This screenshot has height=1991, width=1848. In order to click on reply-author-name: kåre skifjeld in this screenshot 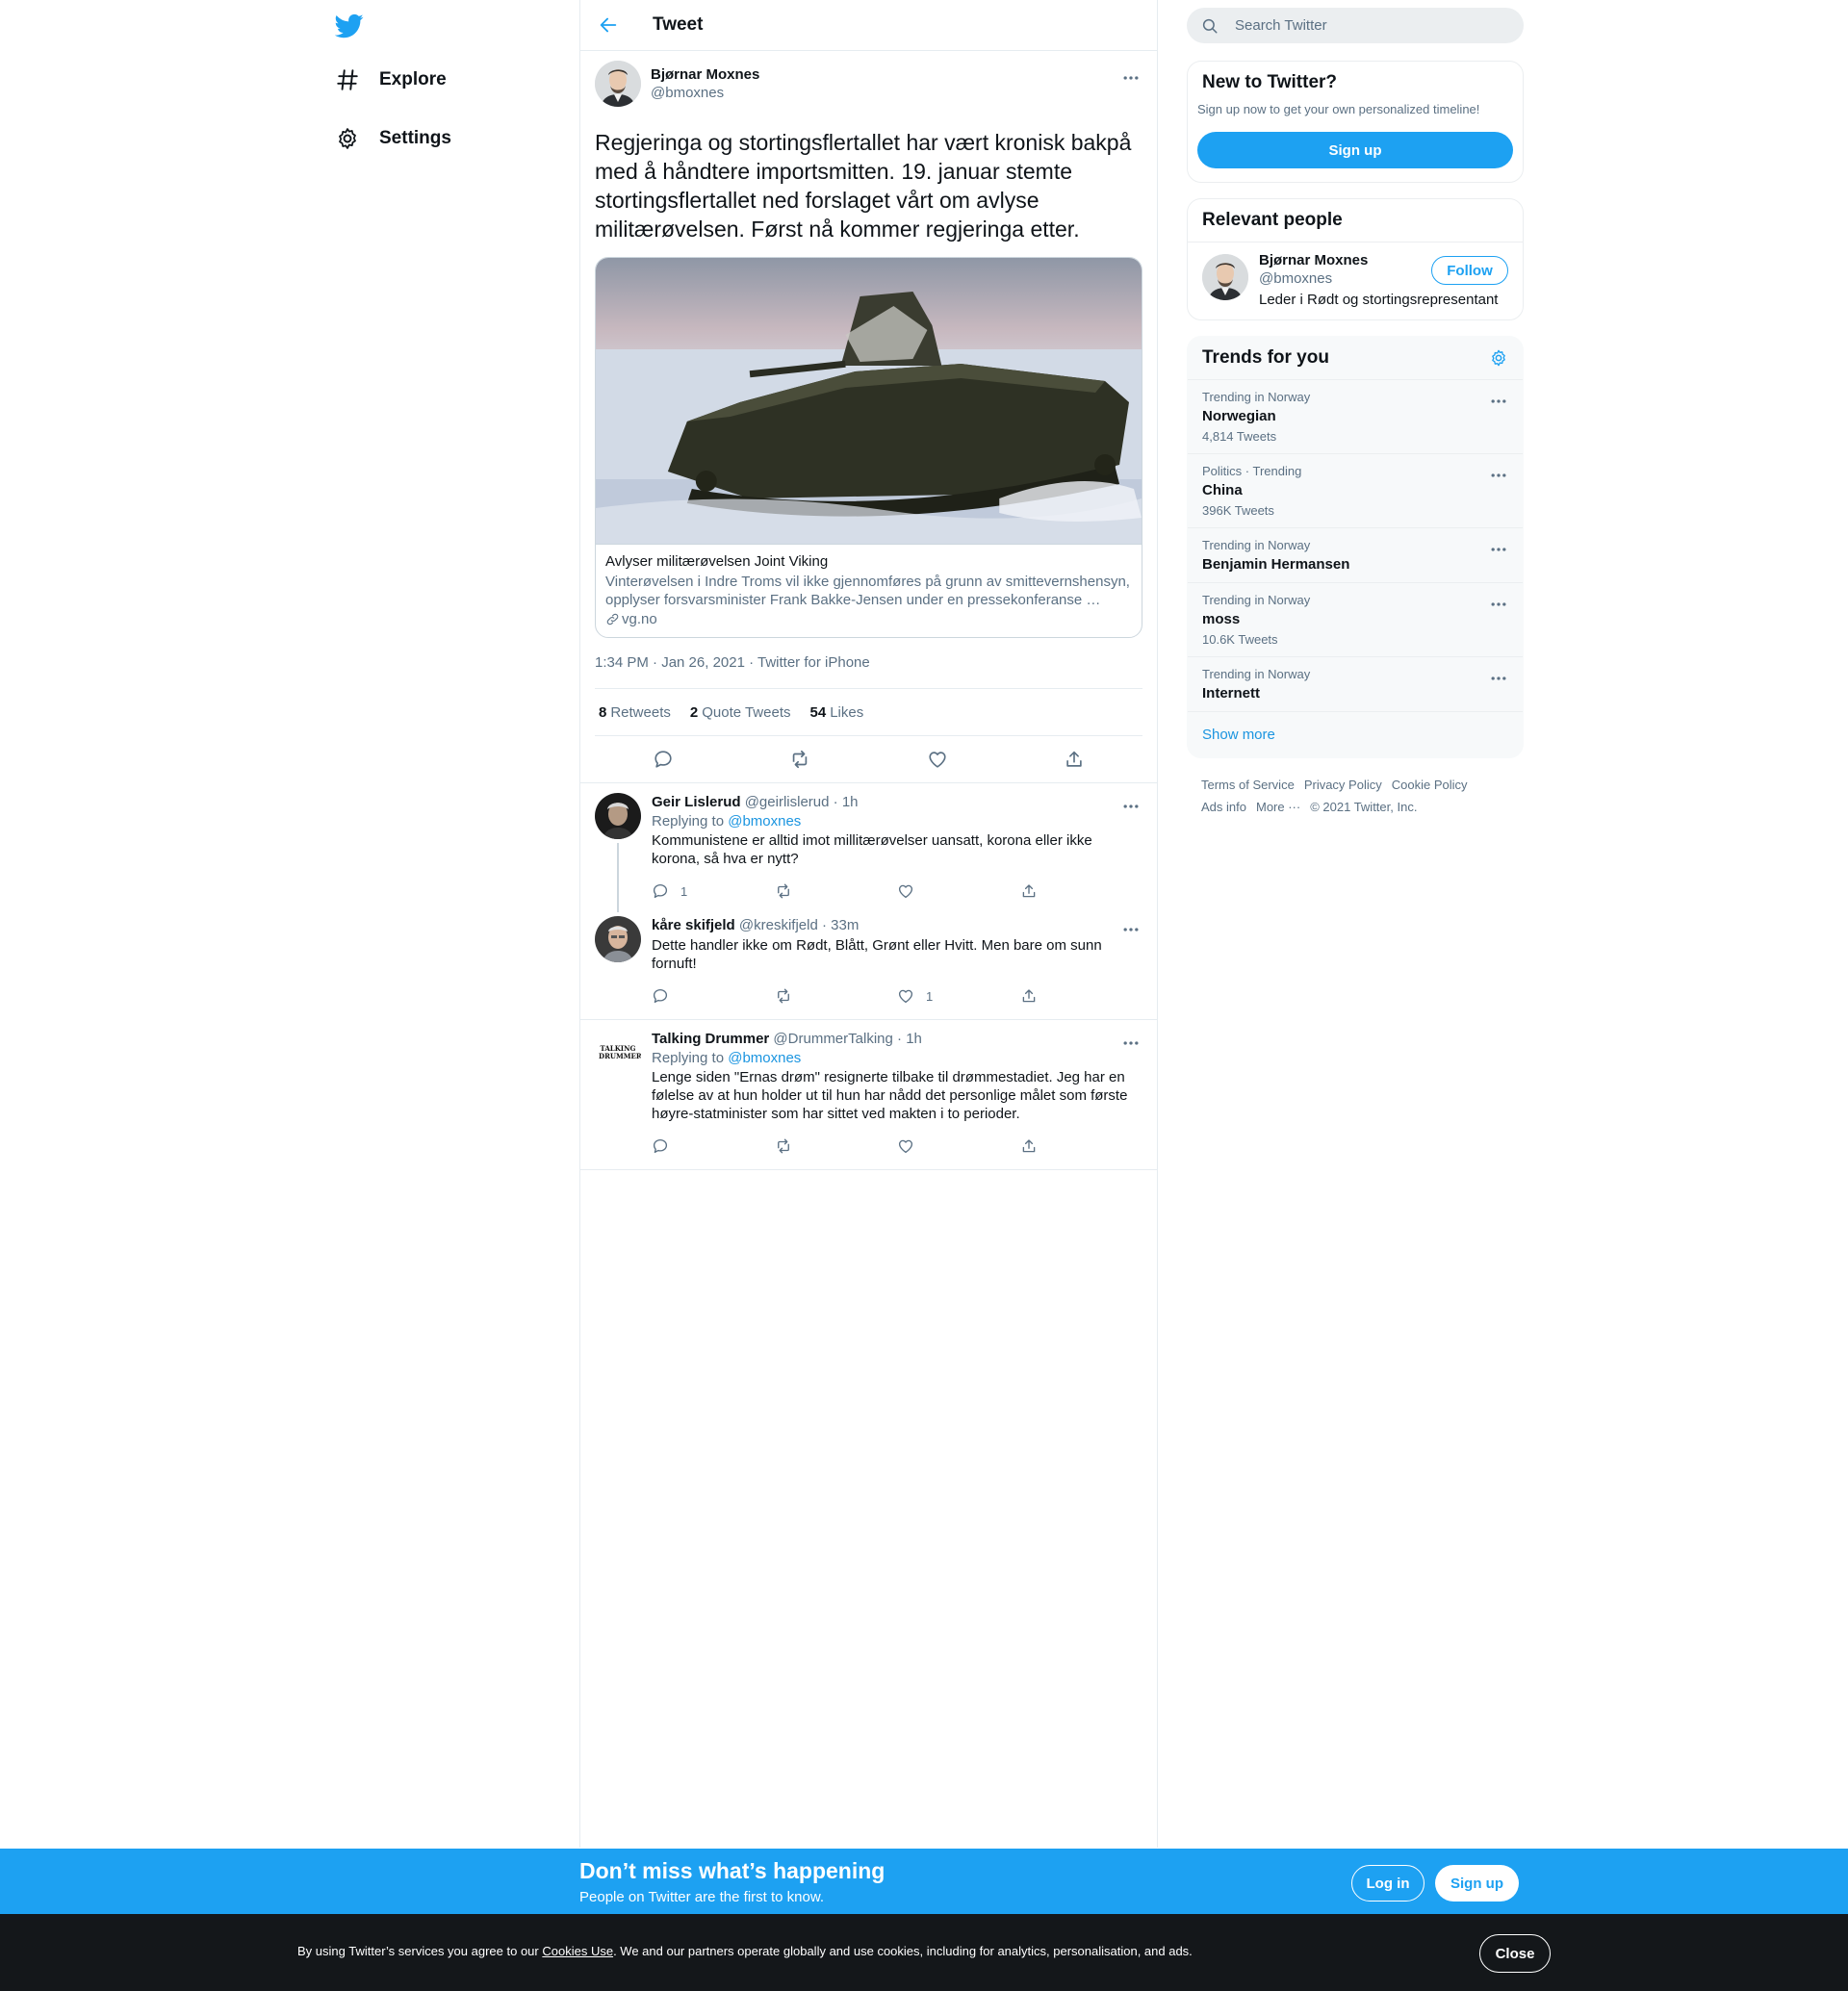, I will do `click(693, 925)`.